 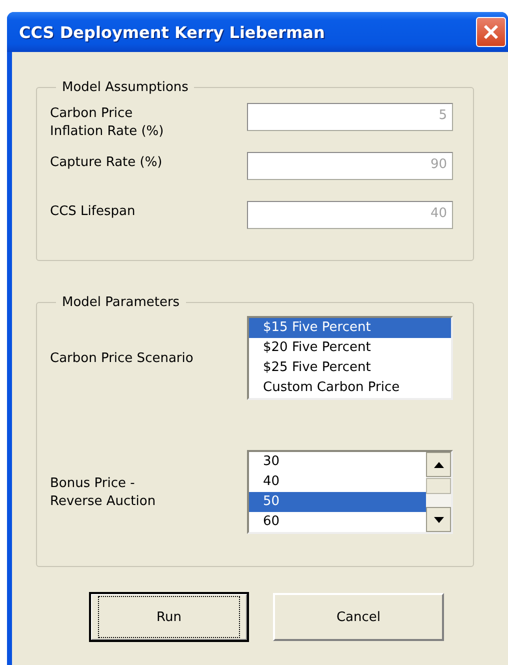 What do you see at coordinates (350, 368) in the screenshot?
I see `list-item: $25 Five Percent` at bounding box center [350, 368].